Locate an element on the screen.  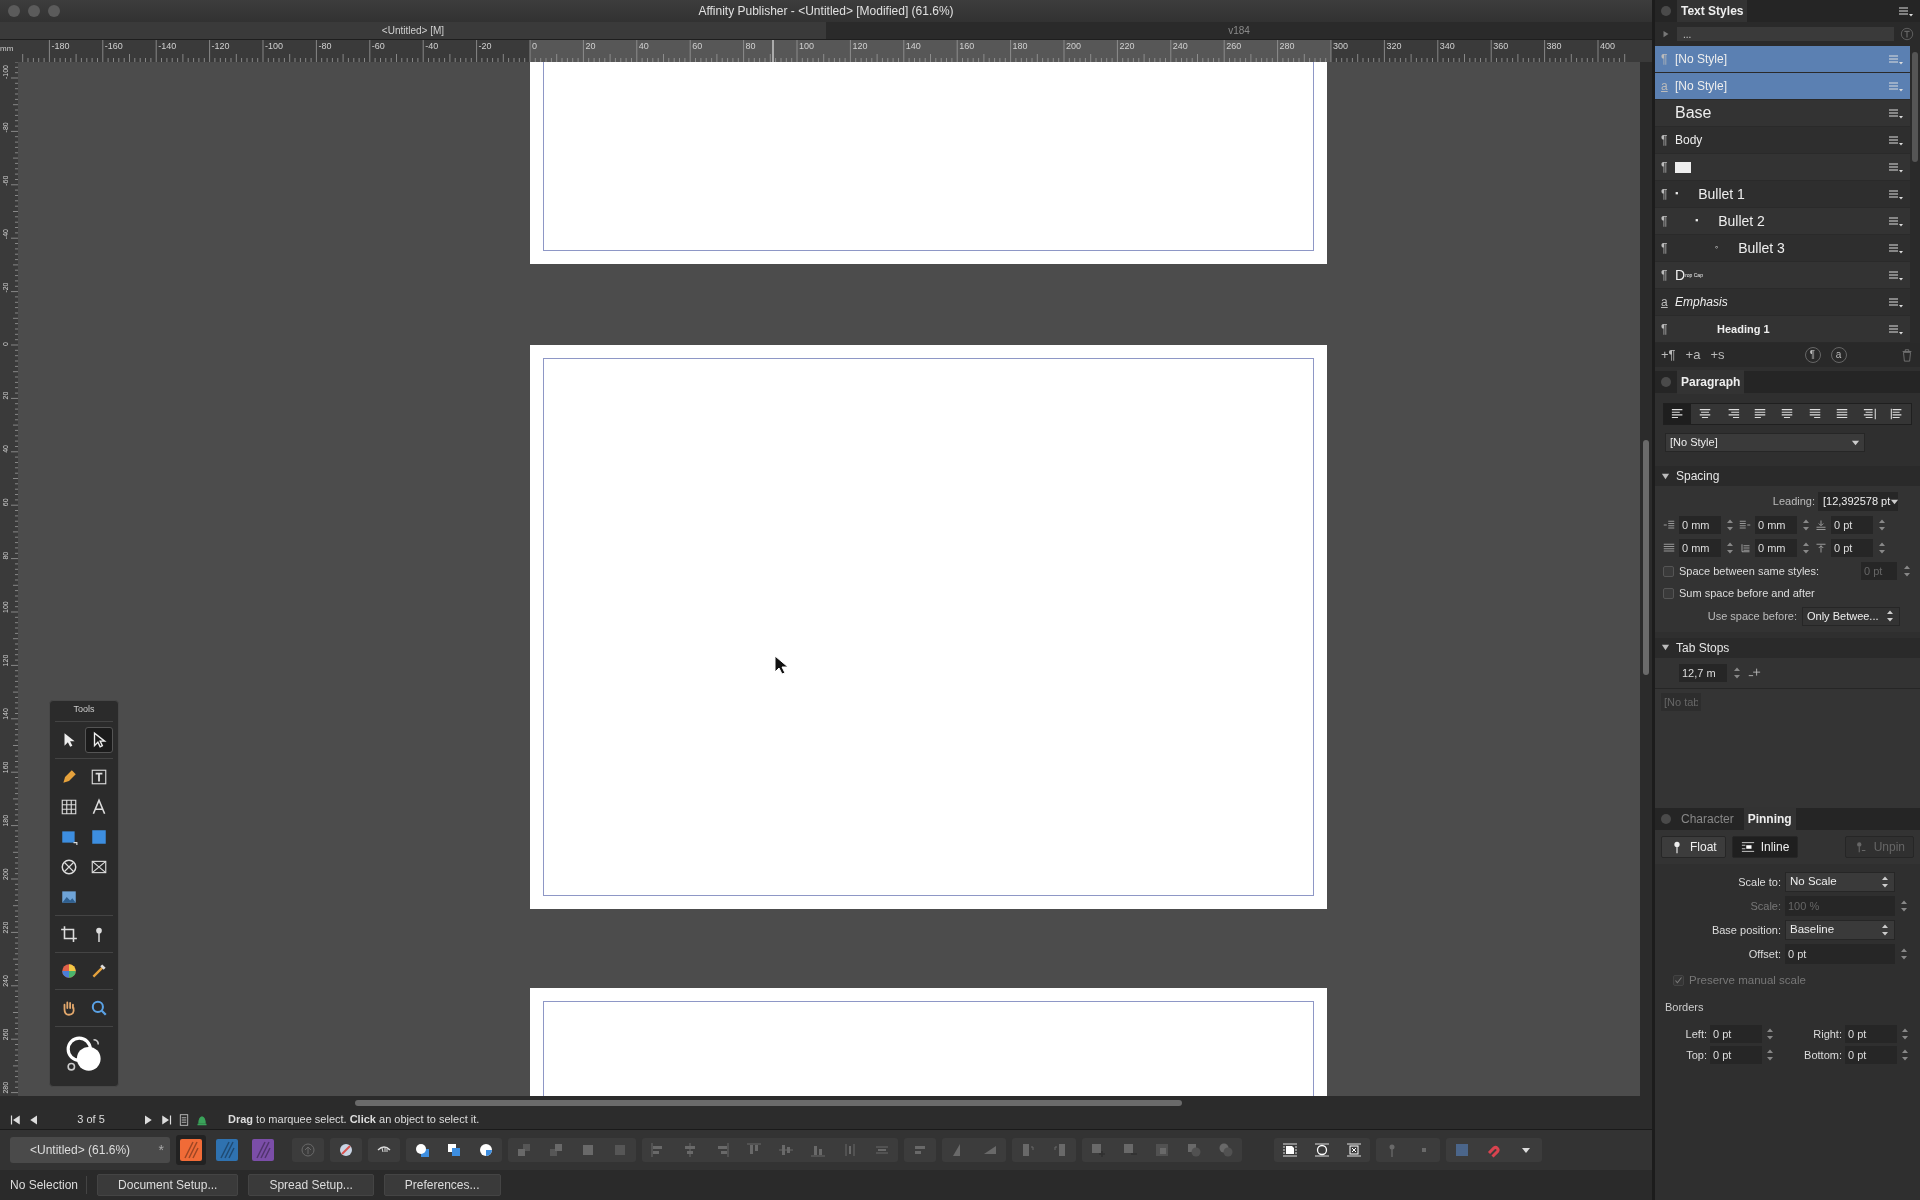
style-dropdown: [No Style] is located at coordinates (1765, 442).